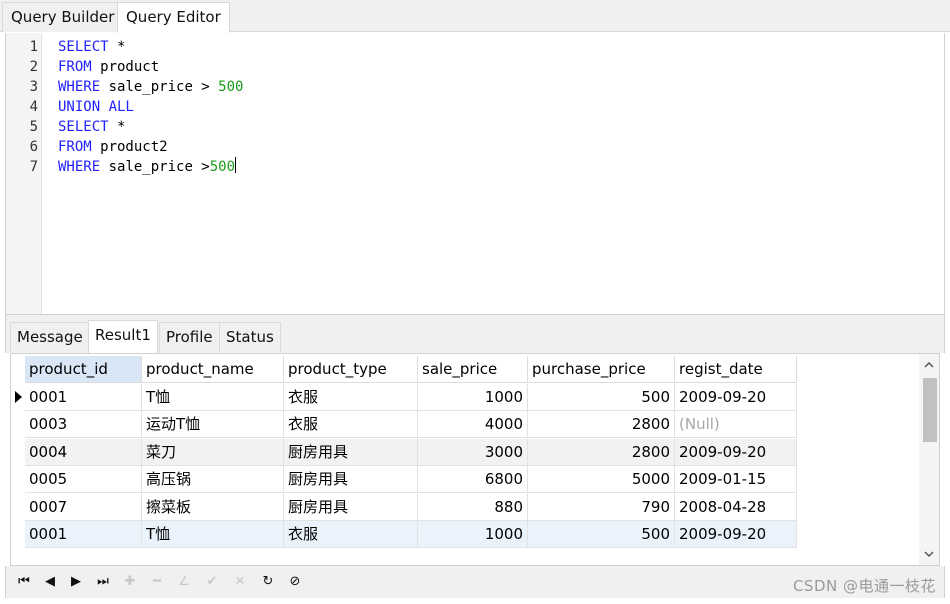 This screenshot has width=950, height=604. Describe the element at coordinates (83, 47) in the screenshot. I see `sql-keyword: SELECT` at that location.